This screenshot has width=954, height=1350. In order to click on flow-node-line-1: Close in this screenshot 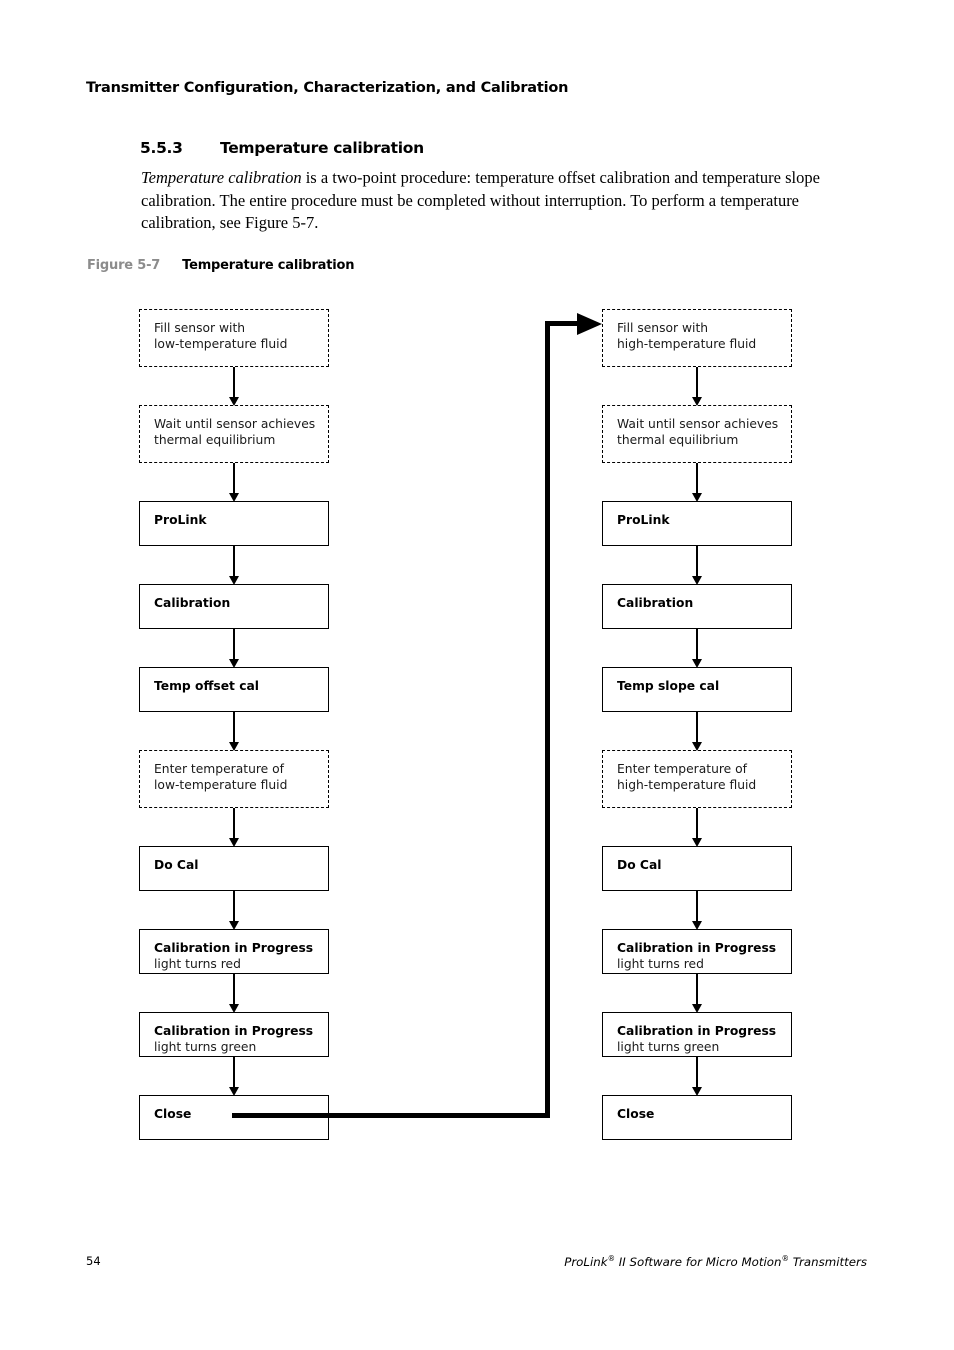, I will do `click(636, 1114)`.